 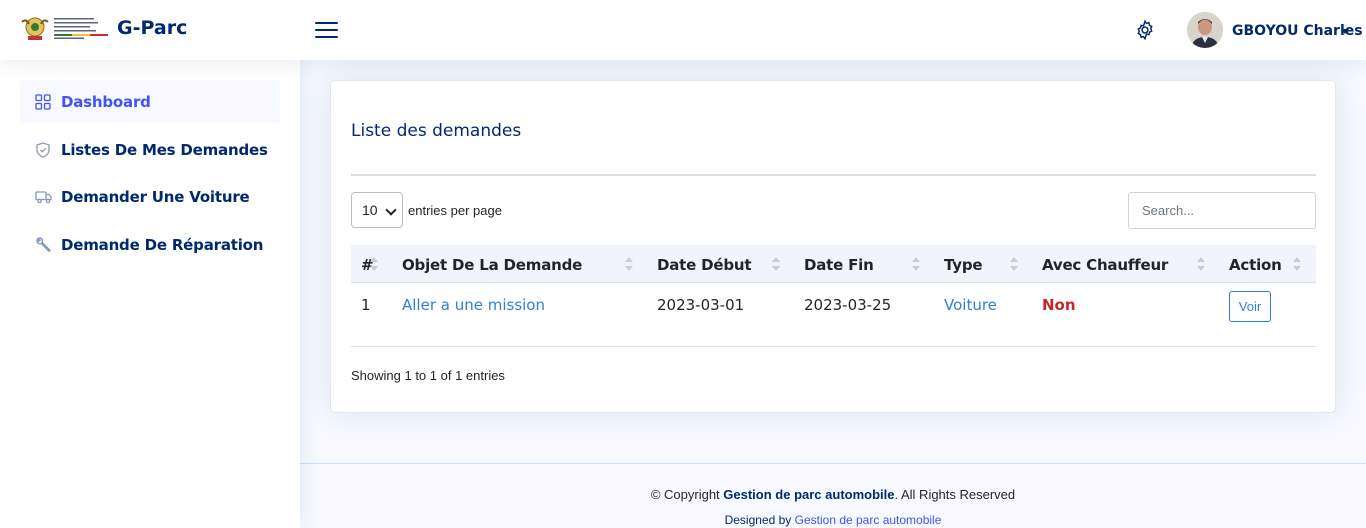 What do you see at coordinates (155, 196) in the screenshot?
I see `sidebar-item-label: Demander Une Voiture` at bounding box center [155, 196].